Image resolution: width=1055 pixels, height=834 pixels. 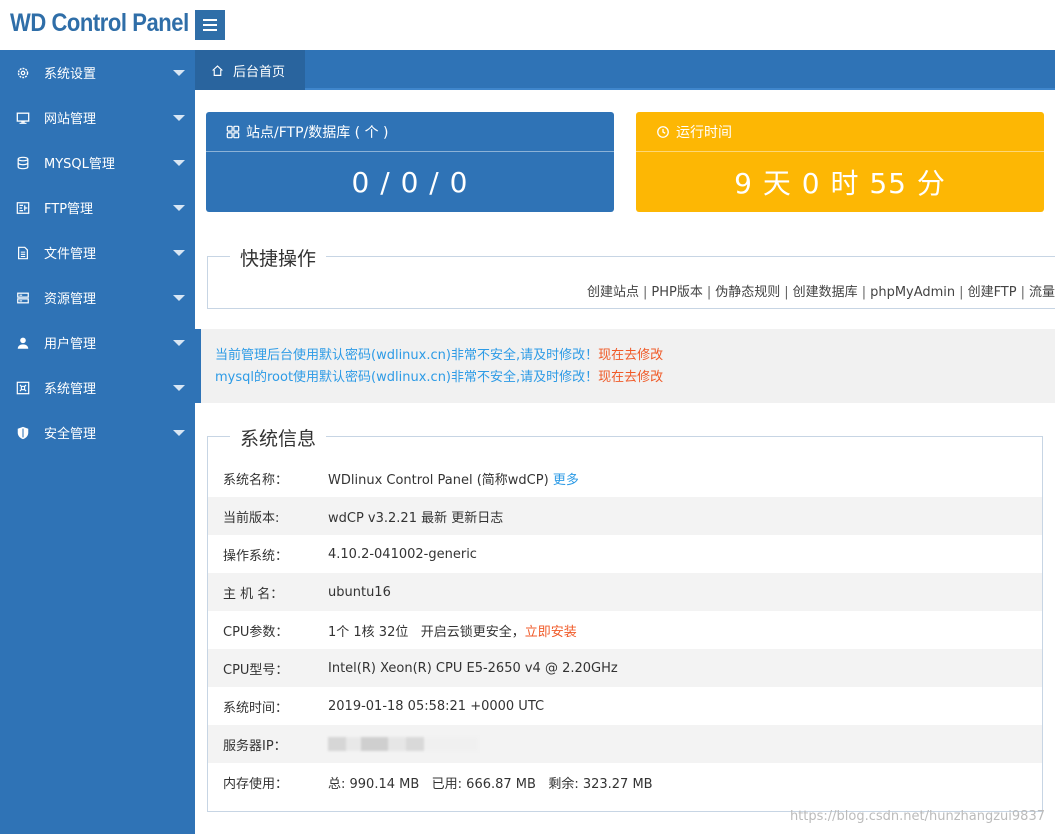 I want to click on sidebar-item-site-management: 网站管理, so click(x=97, y=117).